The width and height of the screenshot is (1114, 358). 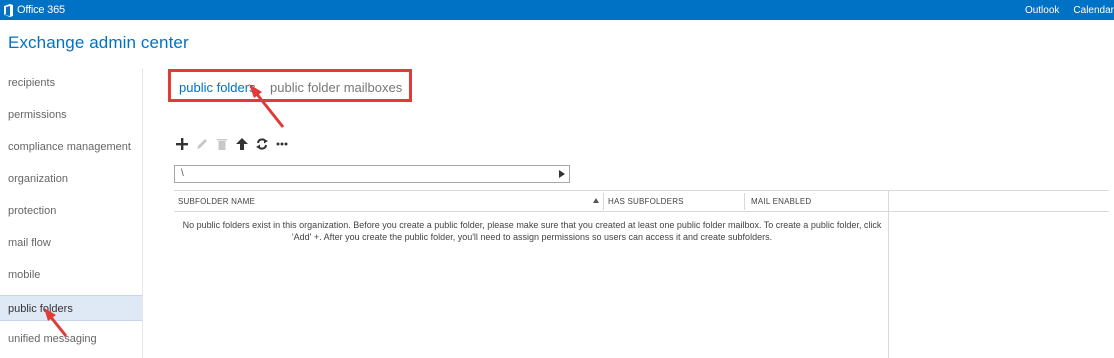 What do you see at coordinates (781, 201) in the screenshot?
I see `column-header-mail-enabled: MAIL ENABLED` at bounding box center [781, 201].